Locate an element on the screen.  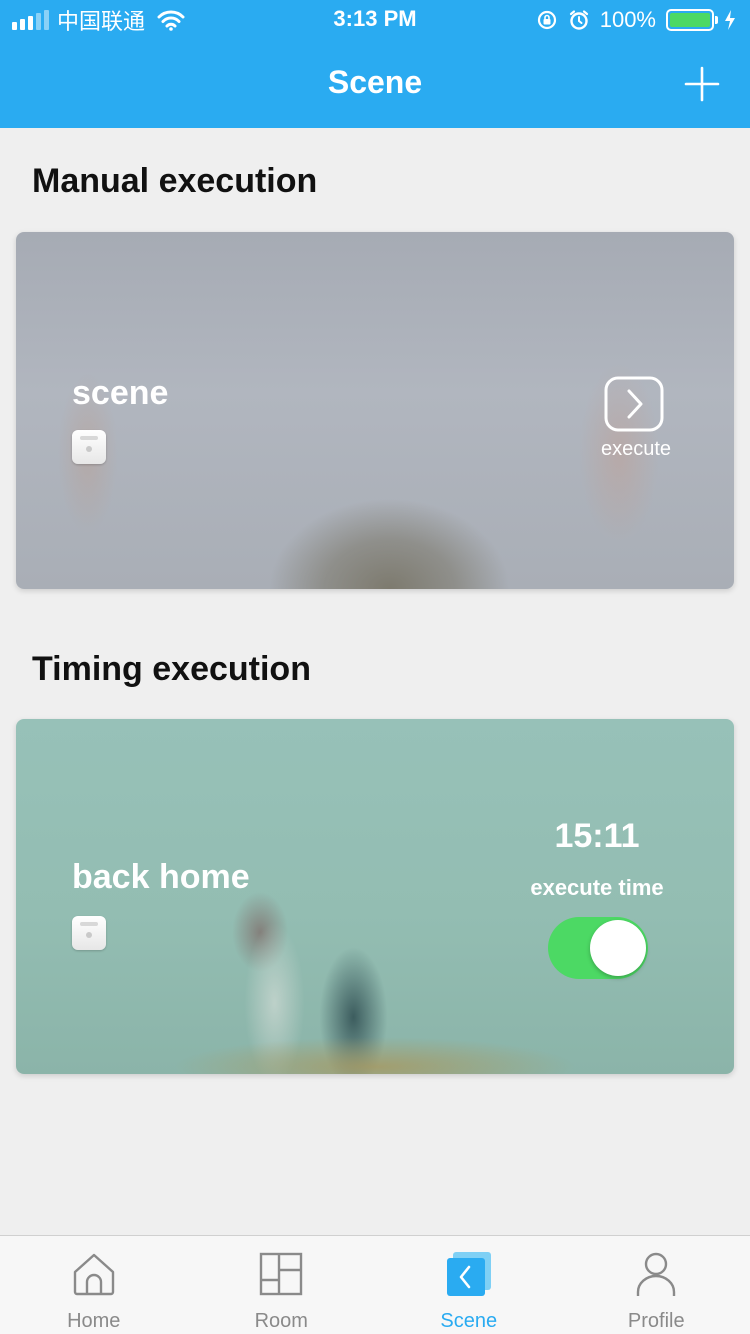
timing-section-title: Timing execution is located at coordinates (171, 669).